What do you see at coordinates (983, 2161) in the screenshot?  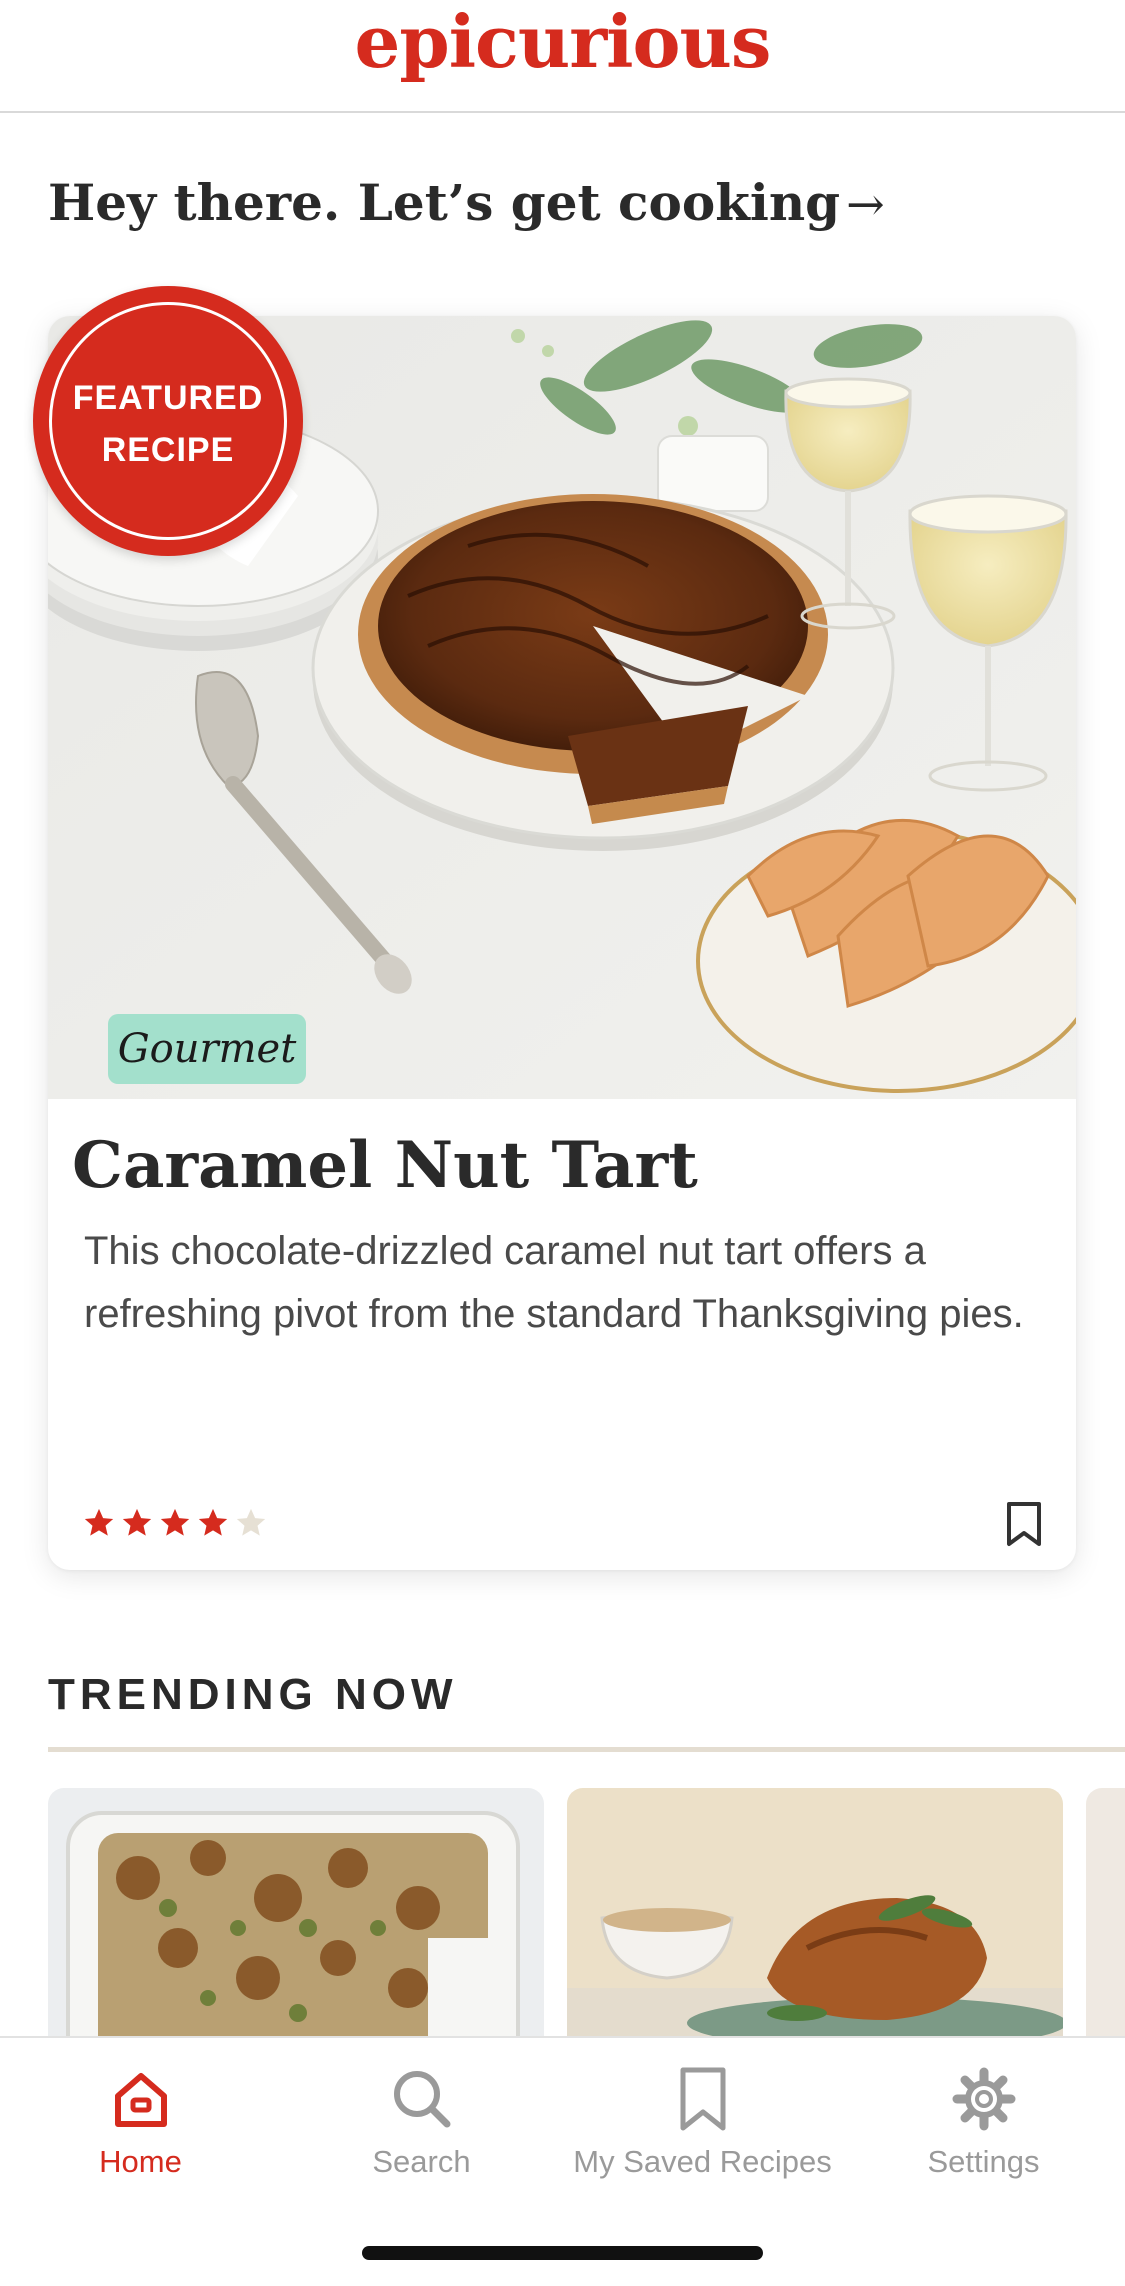 I see `tab-label: Settings` at bounding box center [983, 2161].